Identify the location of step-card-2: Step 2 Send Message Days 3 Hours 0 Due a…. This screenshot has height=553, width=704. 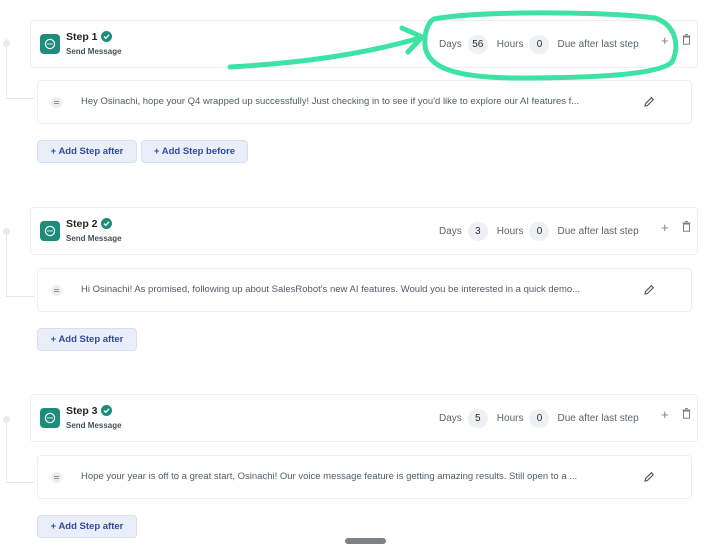
(364, 231).